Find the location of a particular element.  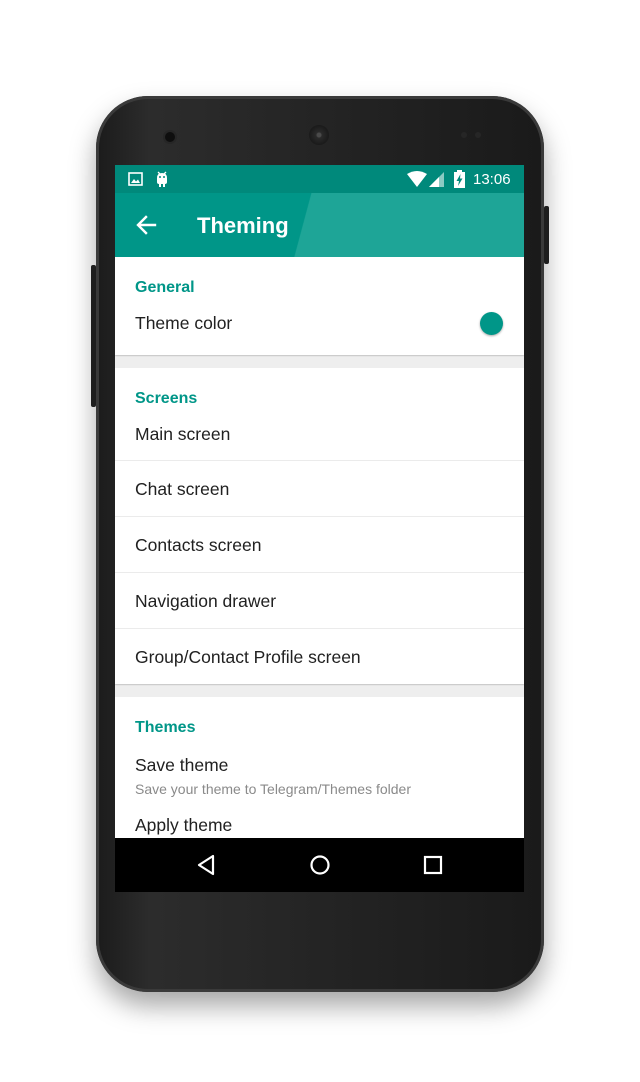

cell-signal-icon is located at coordinates (437, 182).